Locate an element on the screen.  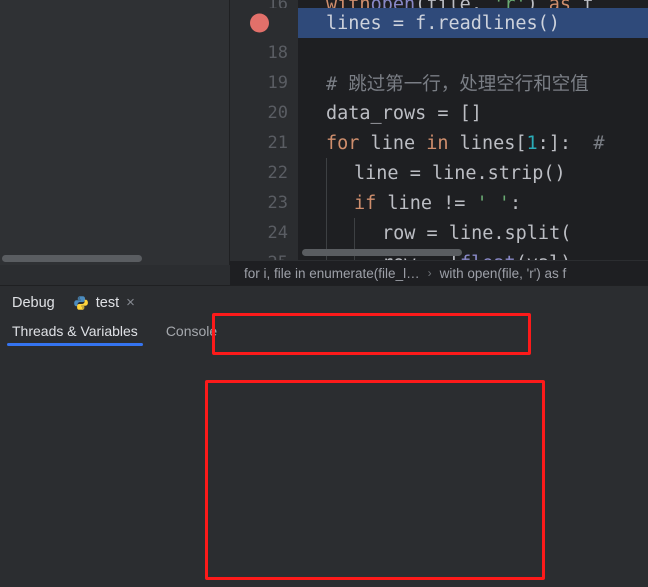
code-line-text: row = line.split( is located at coordinates (477, 233).